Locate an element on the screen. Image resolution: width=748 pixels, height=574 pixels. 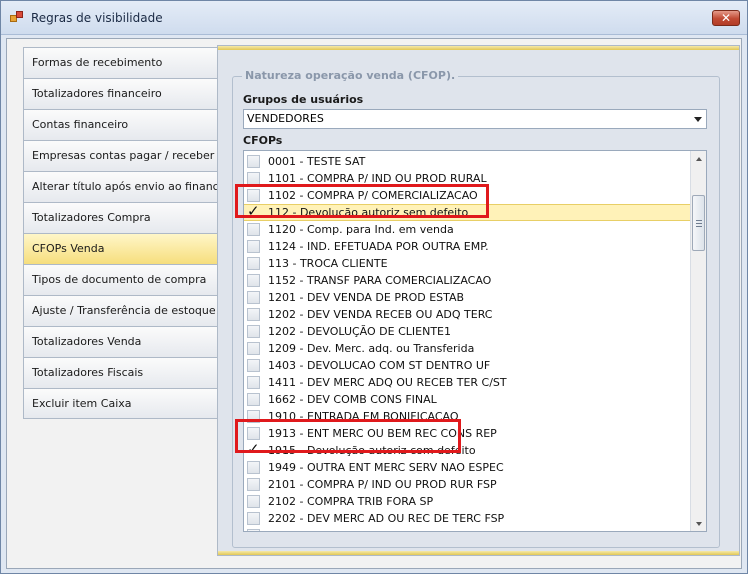
cfop-row: 1201 - DEV VENDA DE PROD ESTAB is located at coordinates (467, 297).